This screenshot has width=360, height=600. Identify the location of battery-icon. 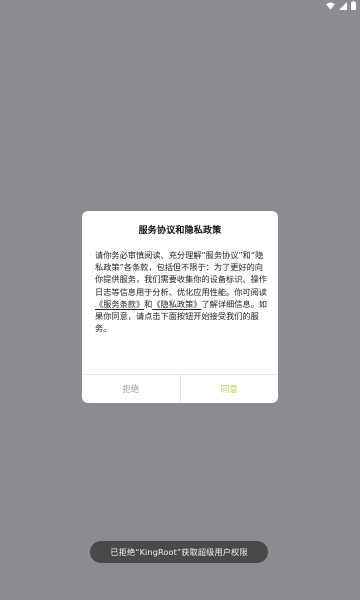
(353, 5).